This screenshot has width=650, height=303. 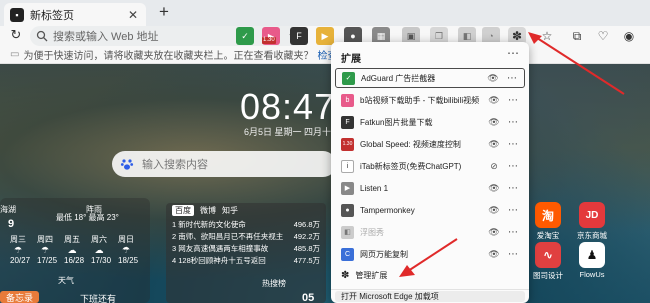 What do you see at coordinates (15, 54) in the screenshot?
I see `folder-icon: ▭` at bounding box center [15, 54].